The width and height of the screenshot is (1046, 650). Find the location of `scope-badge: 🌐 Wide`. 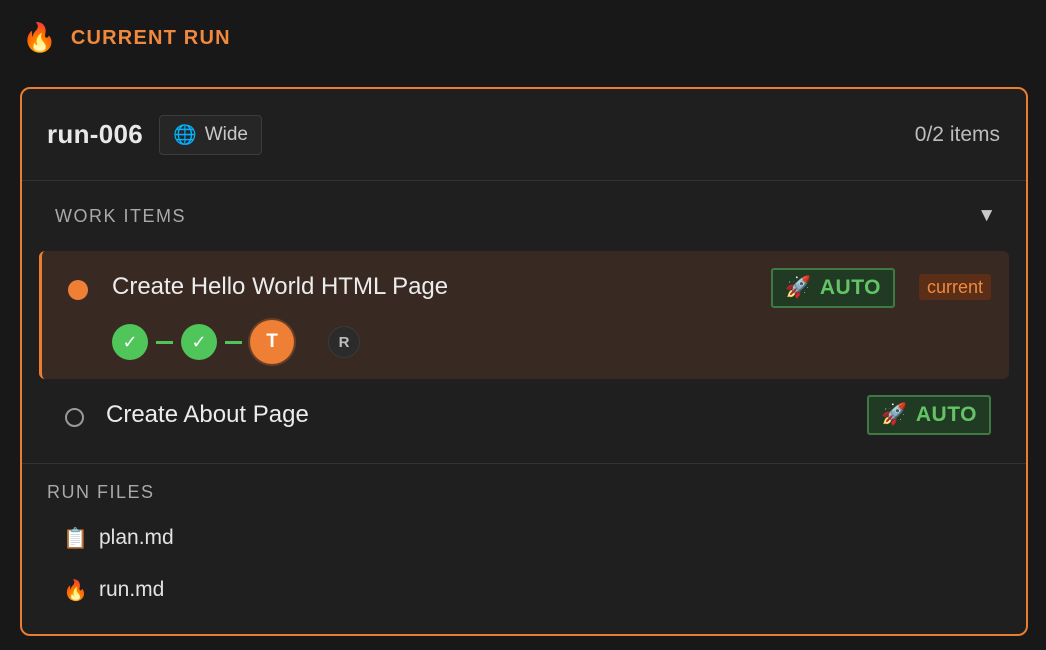

scope-badge: 🌐 Wide is located at coordinates (210, 134).